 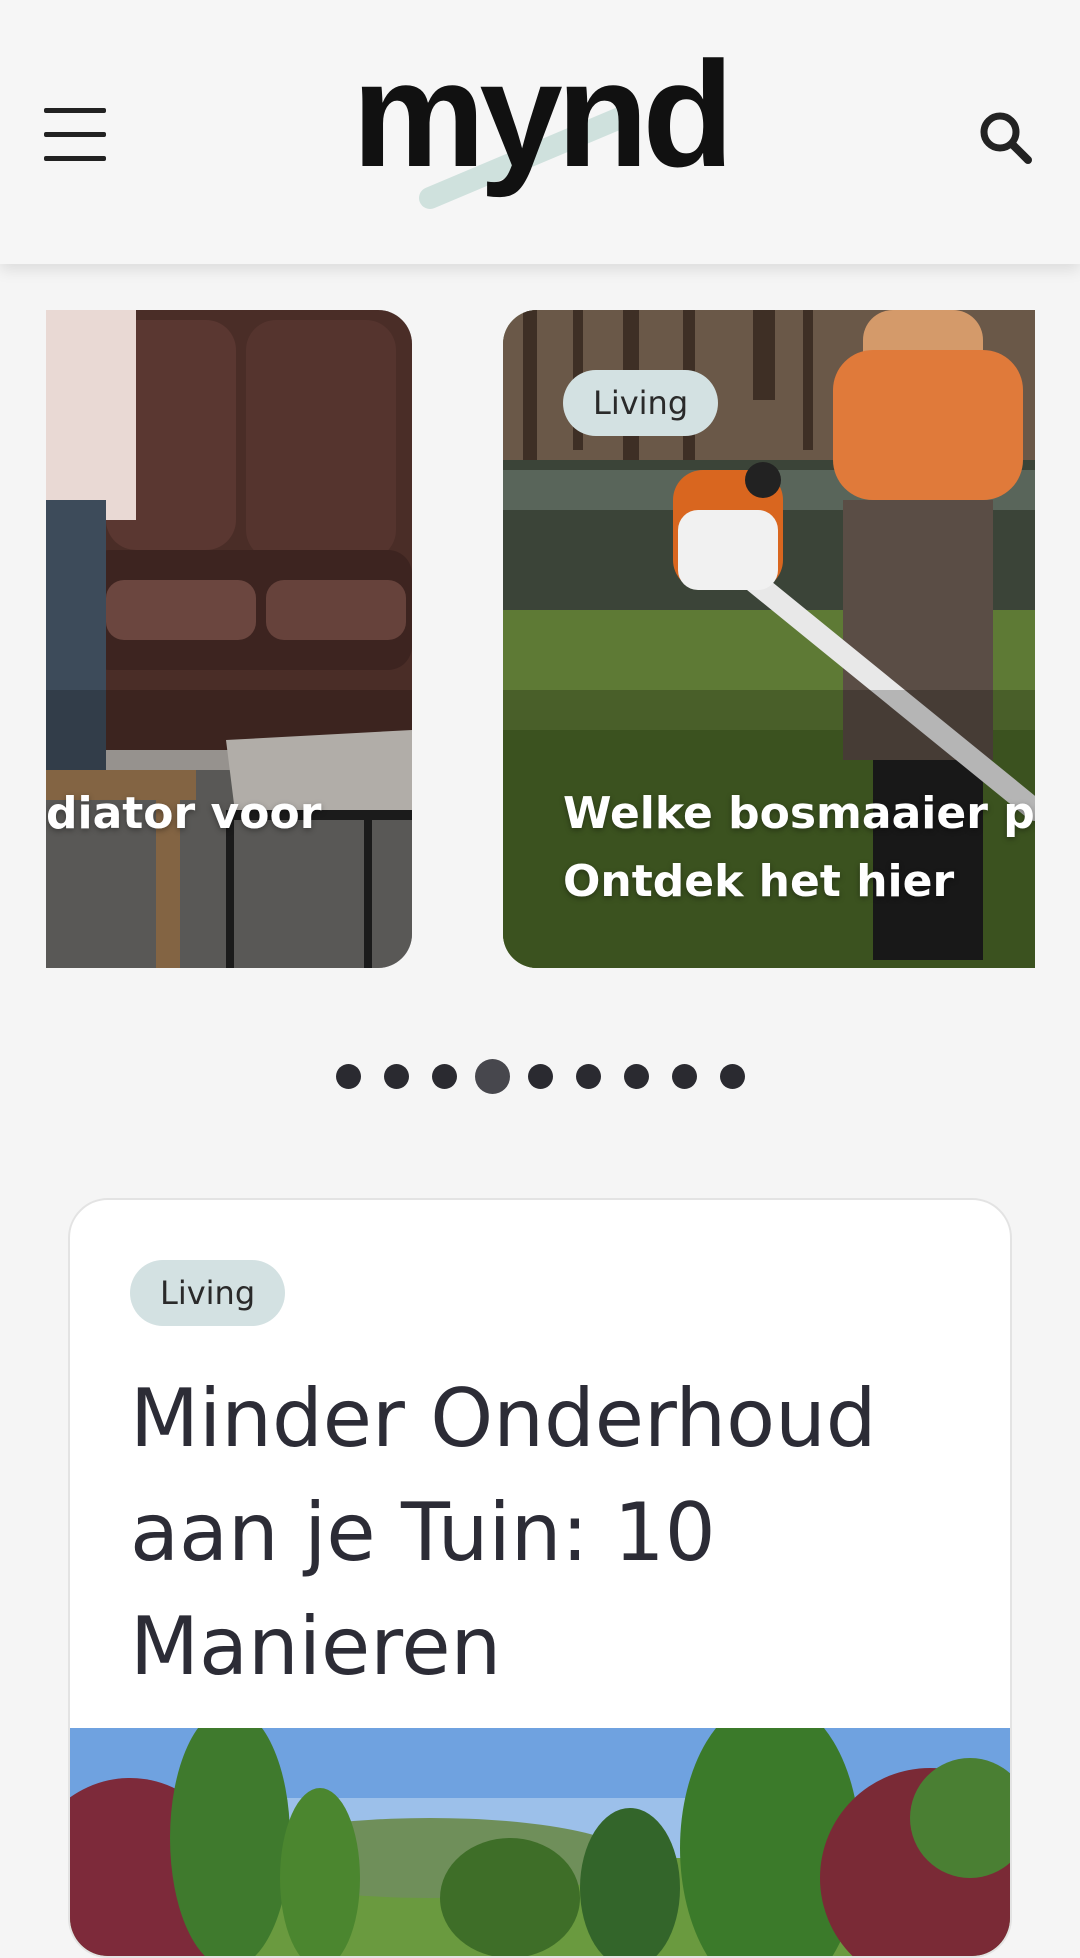 What do you see at coordinates (759, 881) in the screenshot?
I see `slide-title-line: Ontdek het hier` at bounding box center [759, 881].